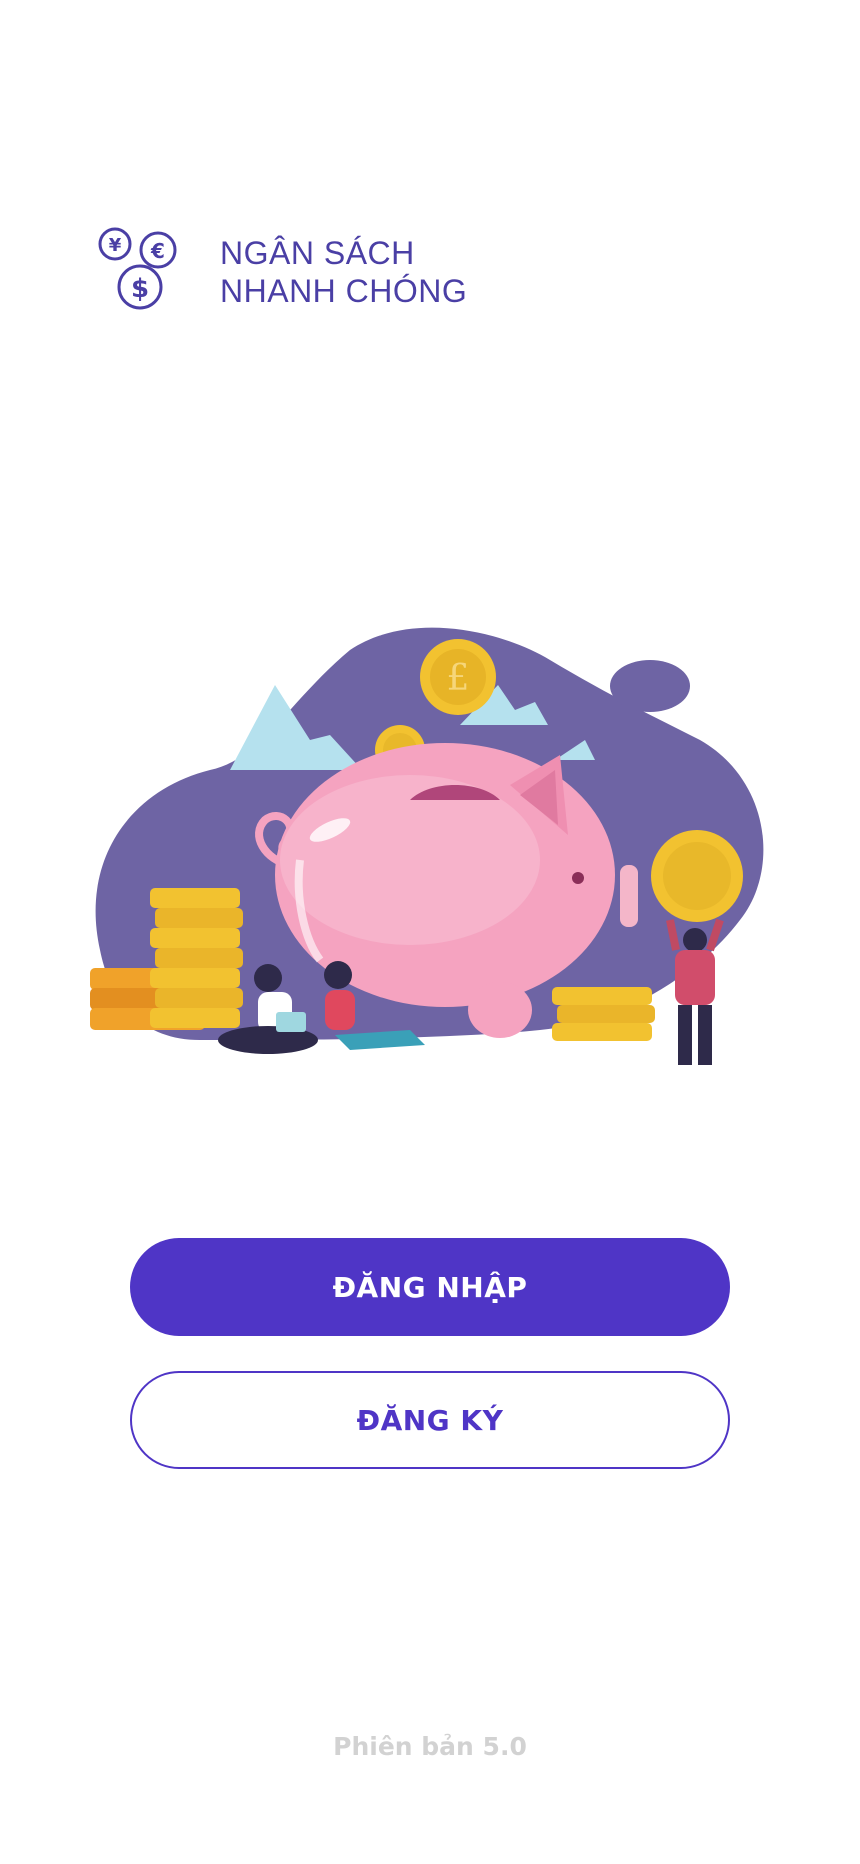  I want to click on pig-eye, so click(578, 878).